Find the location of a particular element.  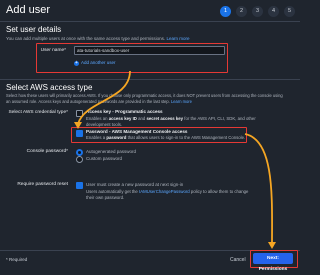

arrow-to-console-access is located at coordinates (104, 97).